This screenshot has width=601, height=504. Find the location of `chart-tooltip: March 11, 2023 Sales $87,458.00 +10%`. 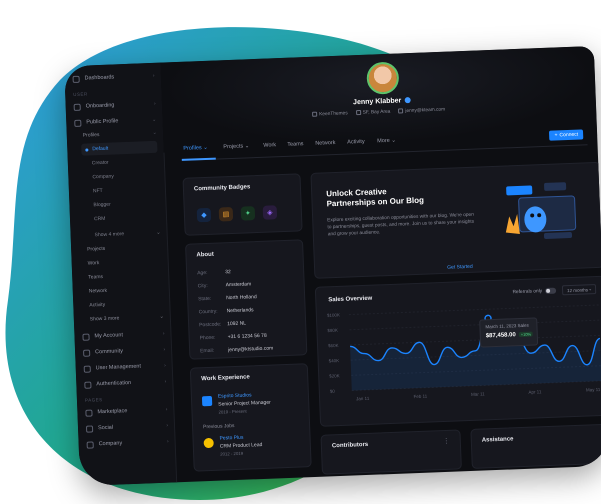

chart-tooltip: March 11, 2023 Sales $87,458.00 +10% is located at coordinates (509, 332).